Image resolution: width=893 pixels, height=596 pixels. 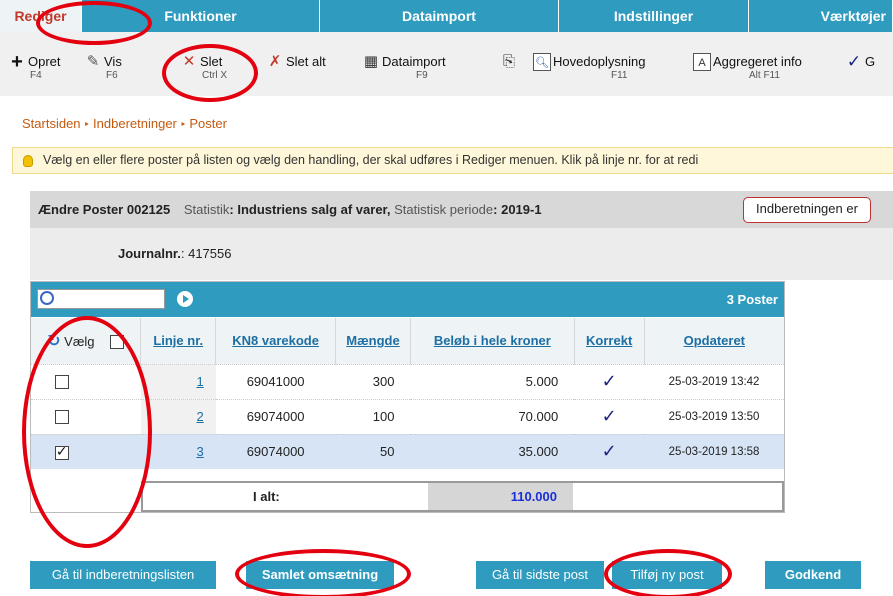 What do you see at coordinates (53, 341) in the screenshot?
I see `refresh-icon: ↻` at bounding box center [53, 341].